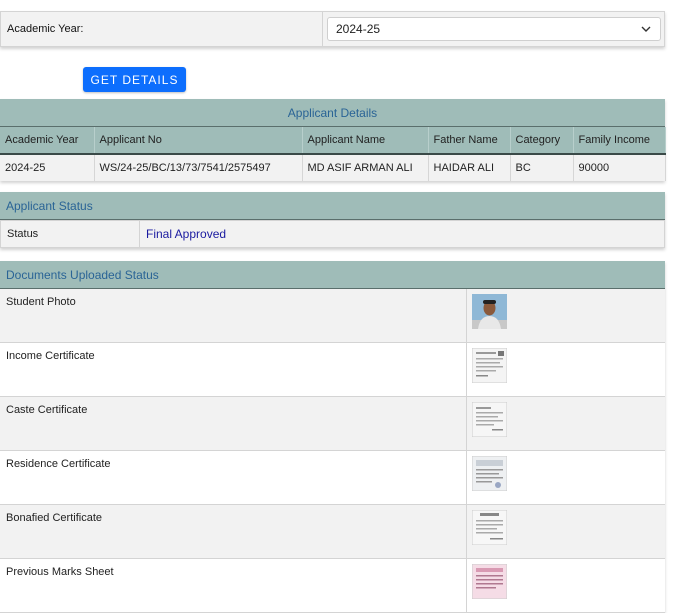  What do you see at coordinates (233, 531) in the screenshot?
I see `doc-name-bonafied-certificate: Bonafied Certificate` at bounding box center [233, 531].